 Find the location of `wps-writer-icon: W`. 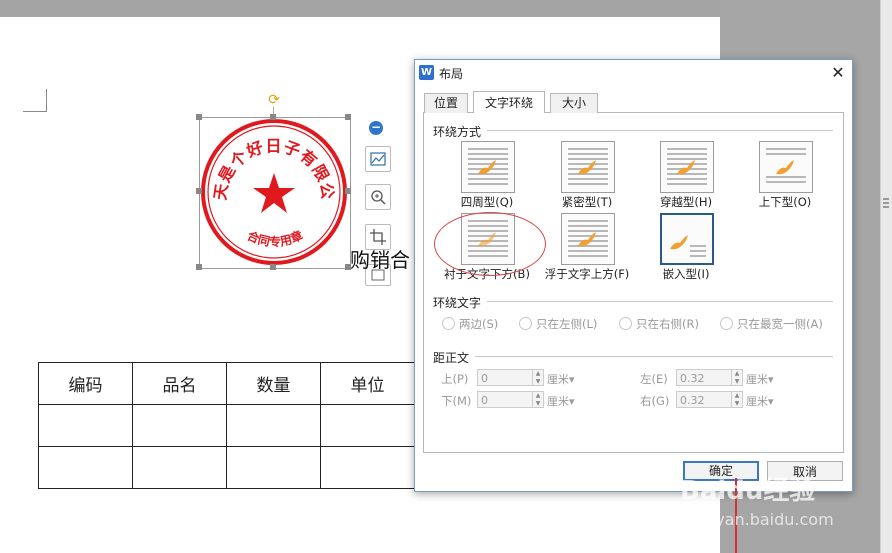

wps-writer-icon: W is located at coordinates (426, 72).